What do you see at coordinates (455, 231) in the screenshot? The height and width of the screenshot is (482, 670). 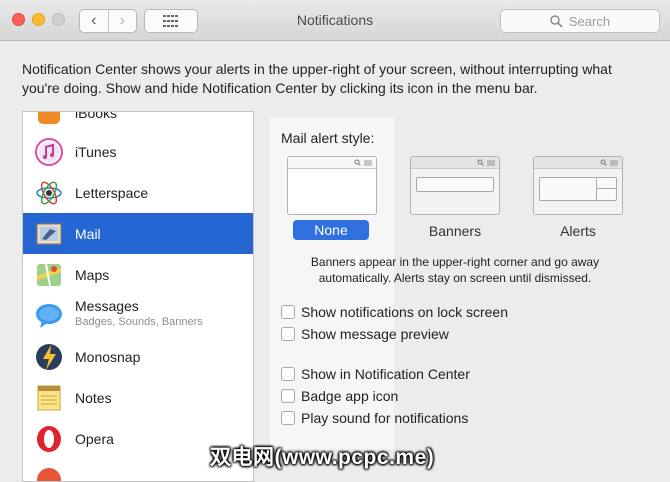 I see `alert-style-banners-label: Banners` at bounding box center [455, 231].